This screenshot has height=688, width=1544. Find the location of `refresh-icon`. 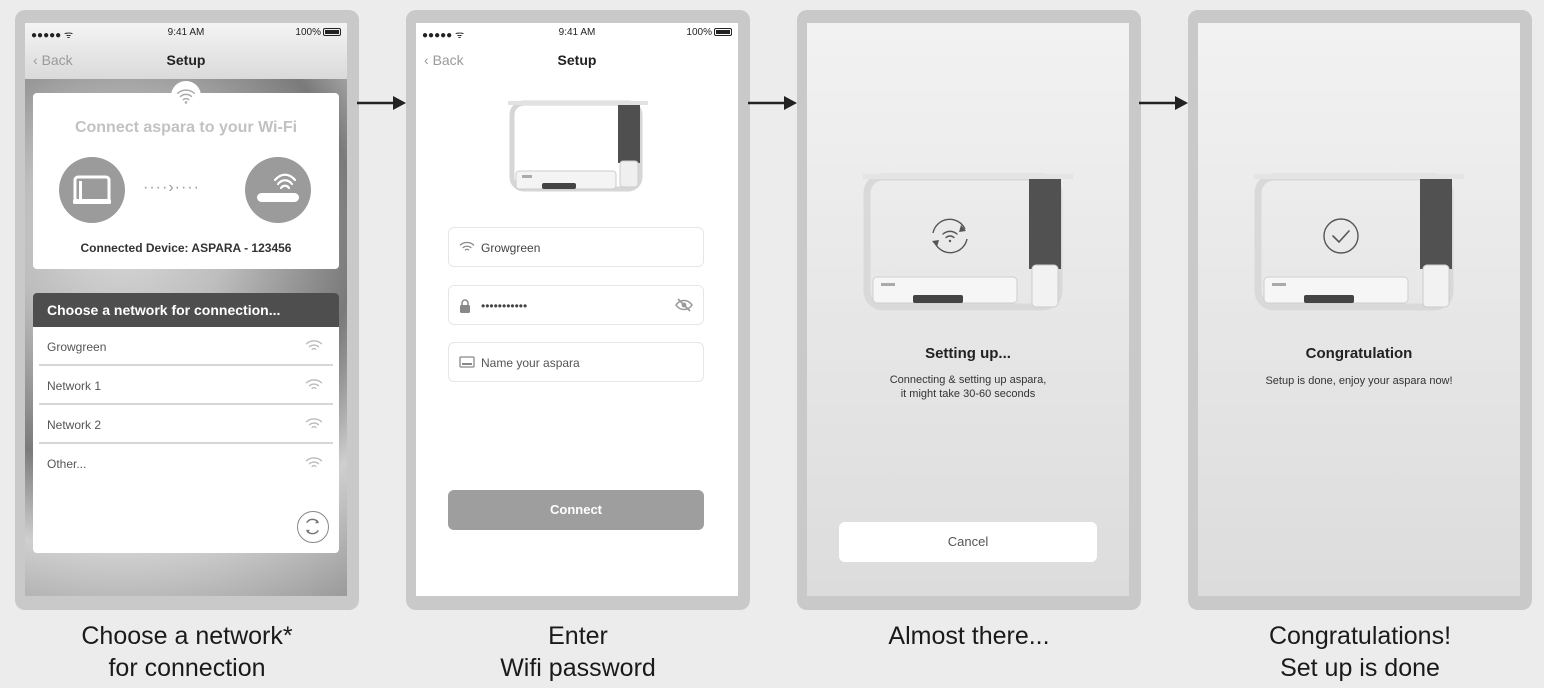

refresh-icon is located at coordinates (312, 526).